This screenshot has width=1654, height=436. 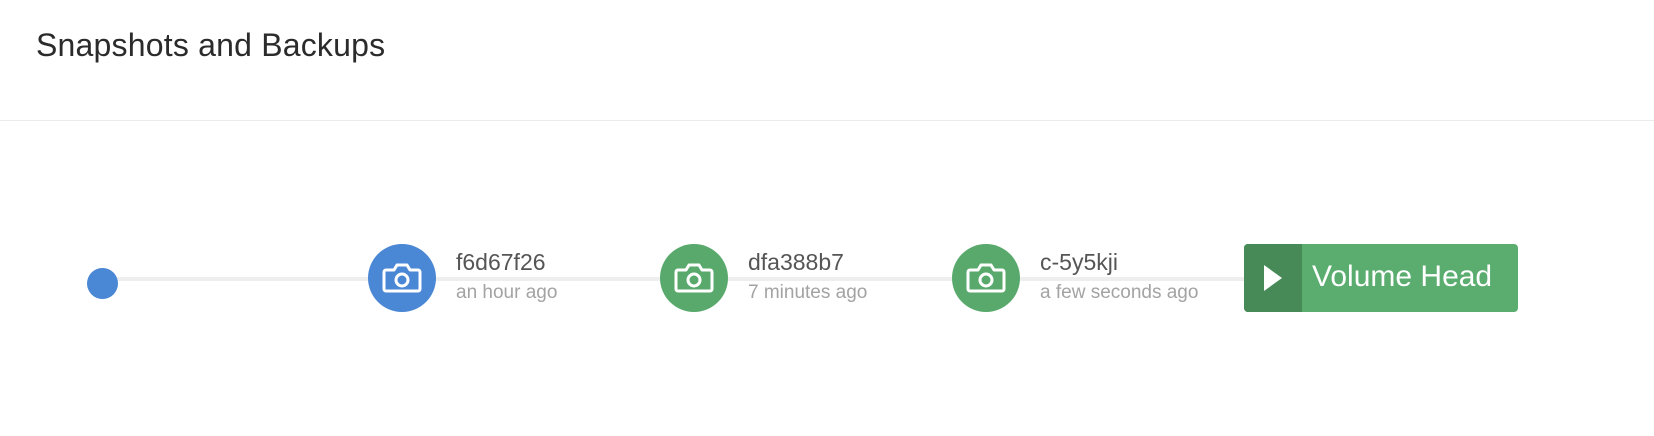 What do you see at coordinates (507, 292) in the screenshot?
I see `snapshot-time: an hour ago` at bounding box center [507, 292].